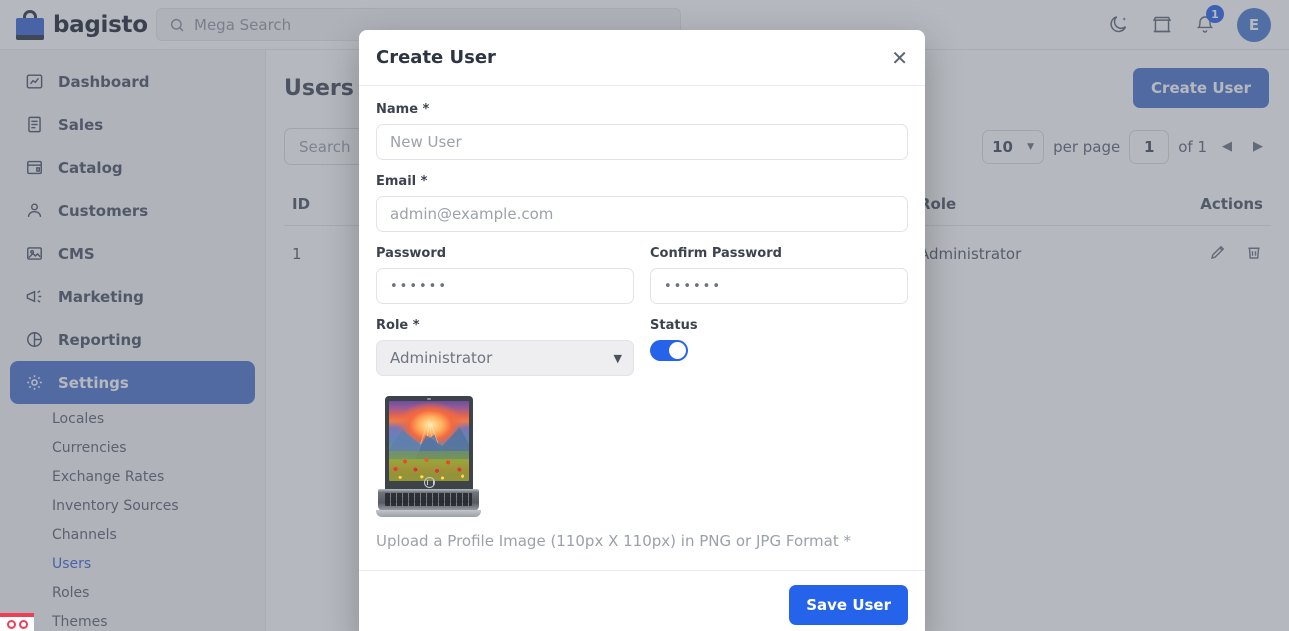 The height and width of the screenshot is (631, 1289). I want to click on laptop-brand-chin, so click(429, 482).